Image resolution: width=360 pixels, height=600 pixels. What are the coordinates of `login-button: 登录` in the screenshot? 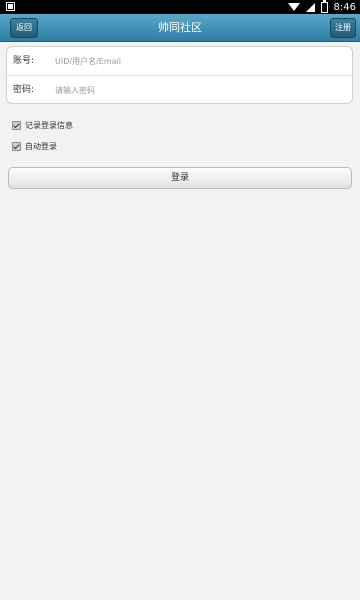 It's located at (180, 178).